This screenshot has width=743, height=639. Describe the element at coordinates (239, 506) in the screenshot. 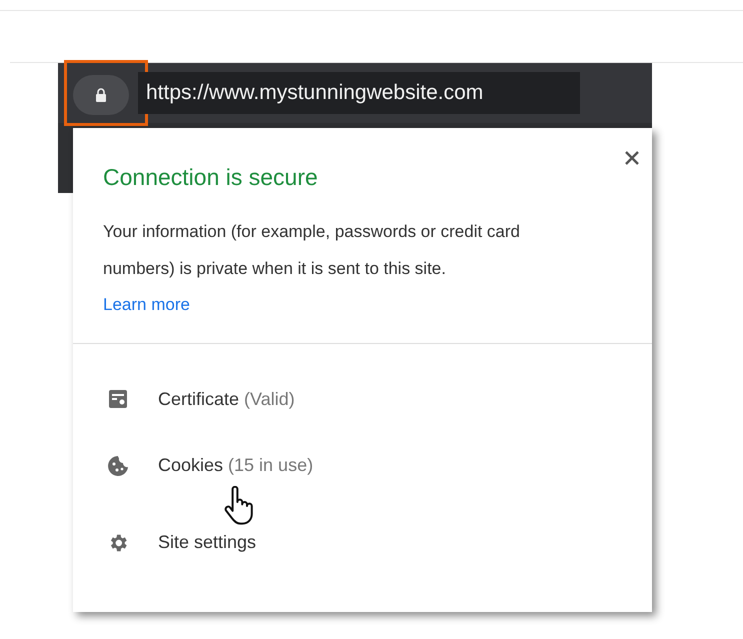

I see `hand-cursor-icon` at that location.